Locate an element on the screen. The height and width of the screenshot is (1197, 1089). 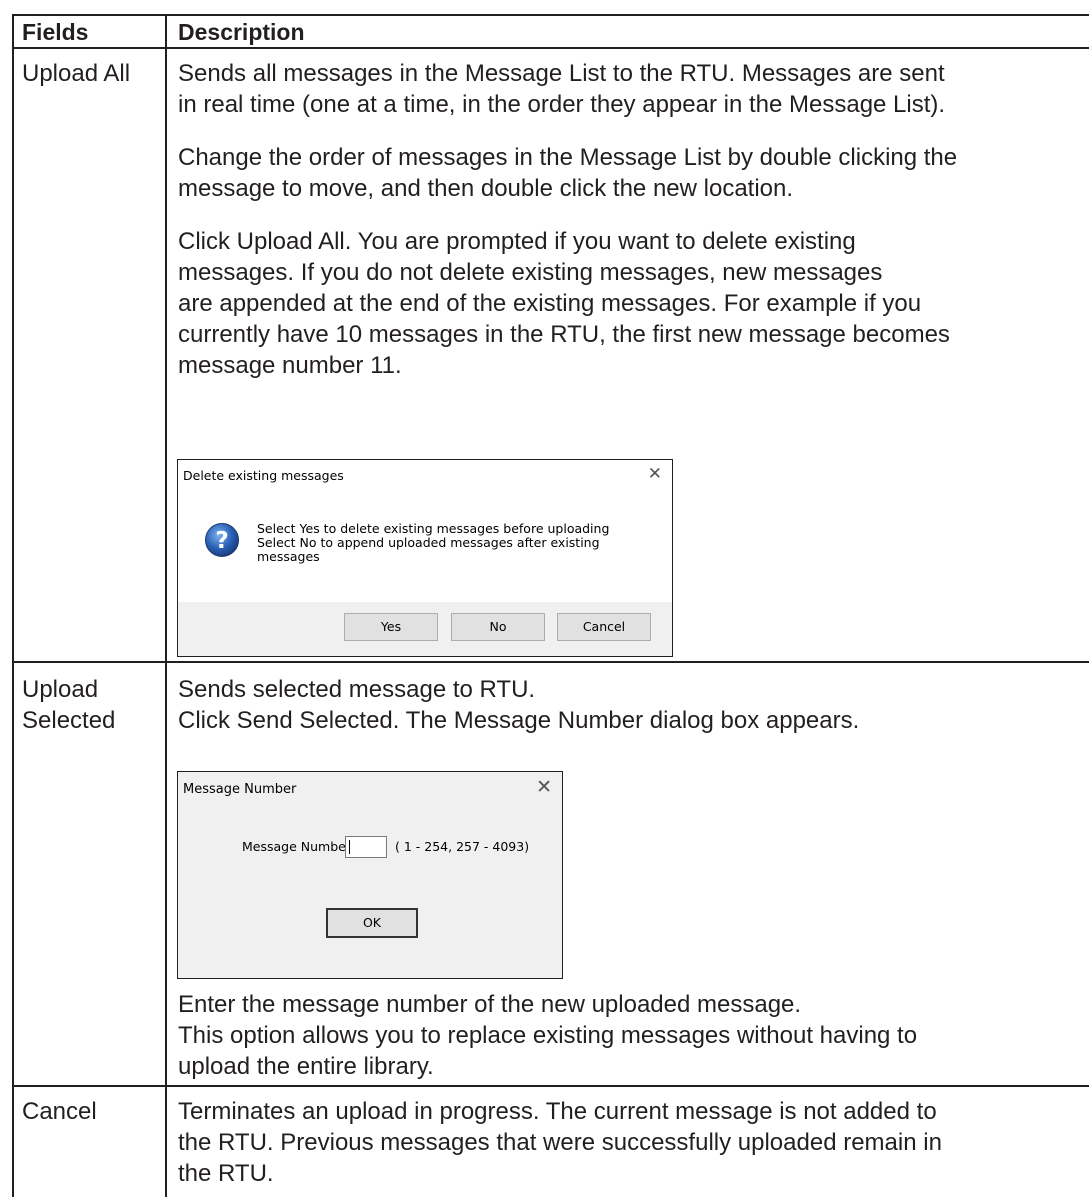
ok-button: OK is located at coordinates (372, 923).